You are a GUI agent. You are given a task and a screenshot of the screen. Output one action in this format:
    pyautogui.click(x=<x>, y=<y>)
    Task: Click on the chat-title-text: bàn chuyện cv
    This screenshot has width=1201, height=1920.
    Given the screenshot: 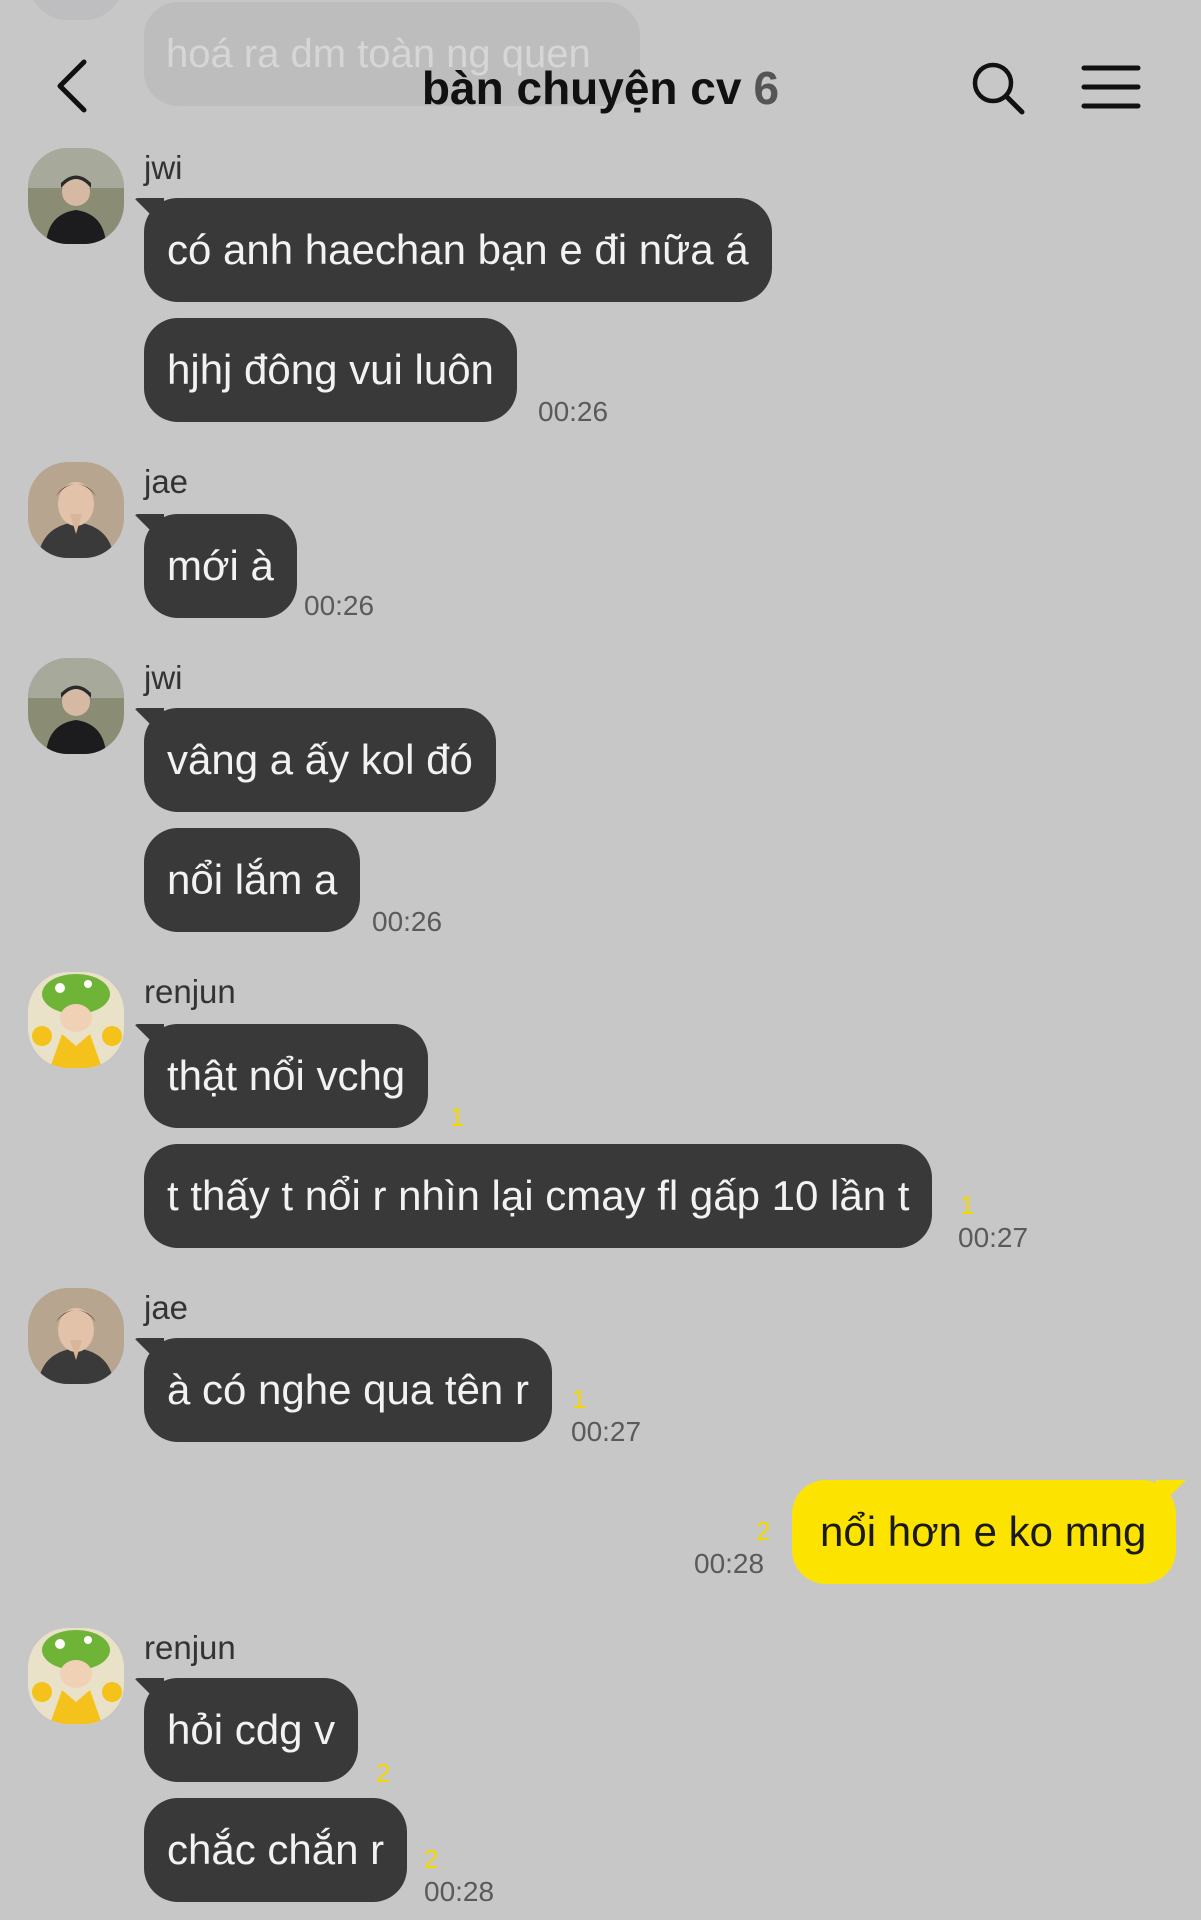 What is the action you would take?
    pyautogui.click(x=581, y=88)
    